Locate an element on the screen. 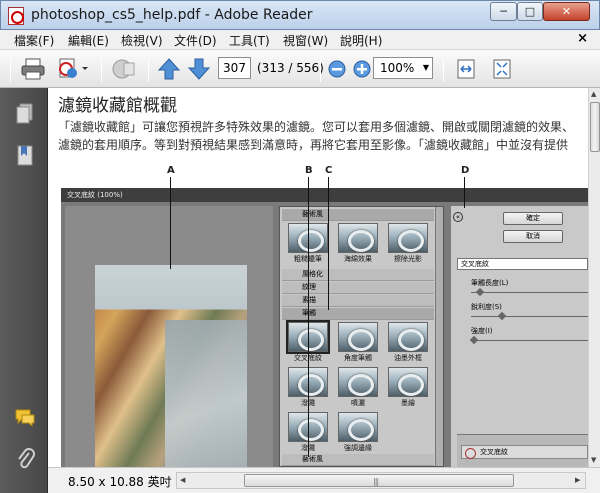 This screenshot has height=493, width=600. window-title: photoshop_cs5_help.pdf - Adobe Reader is located at coordinates (172, 15).